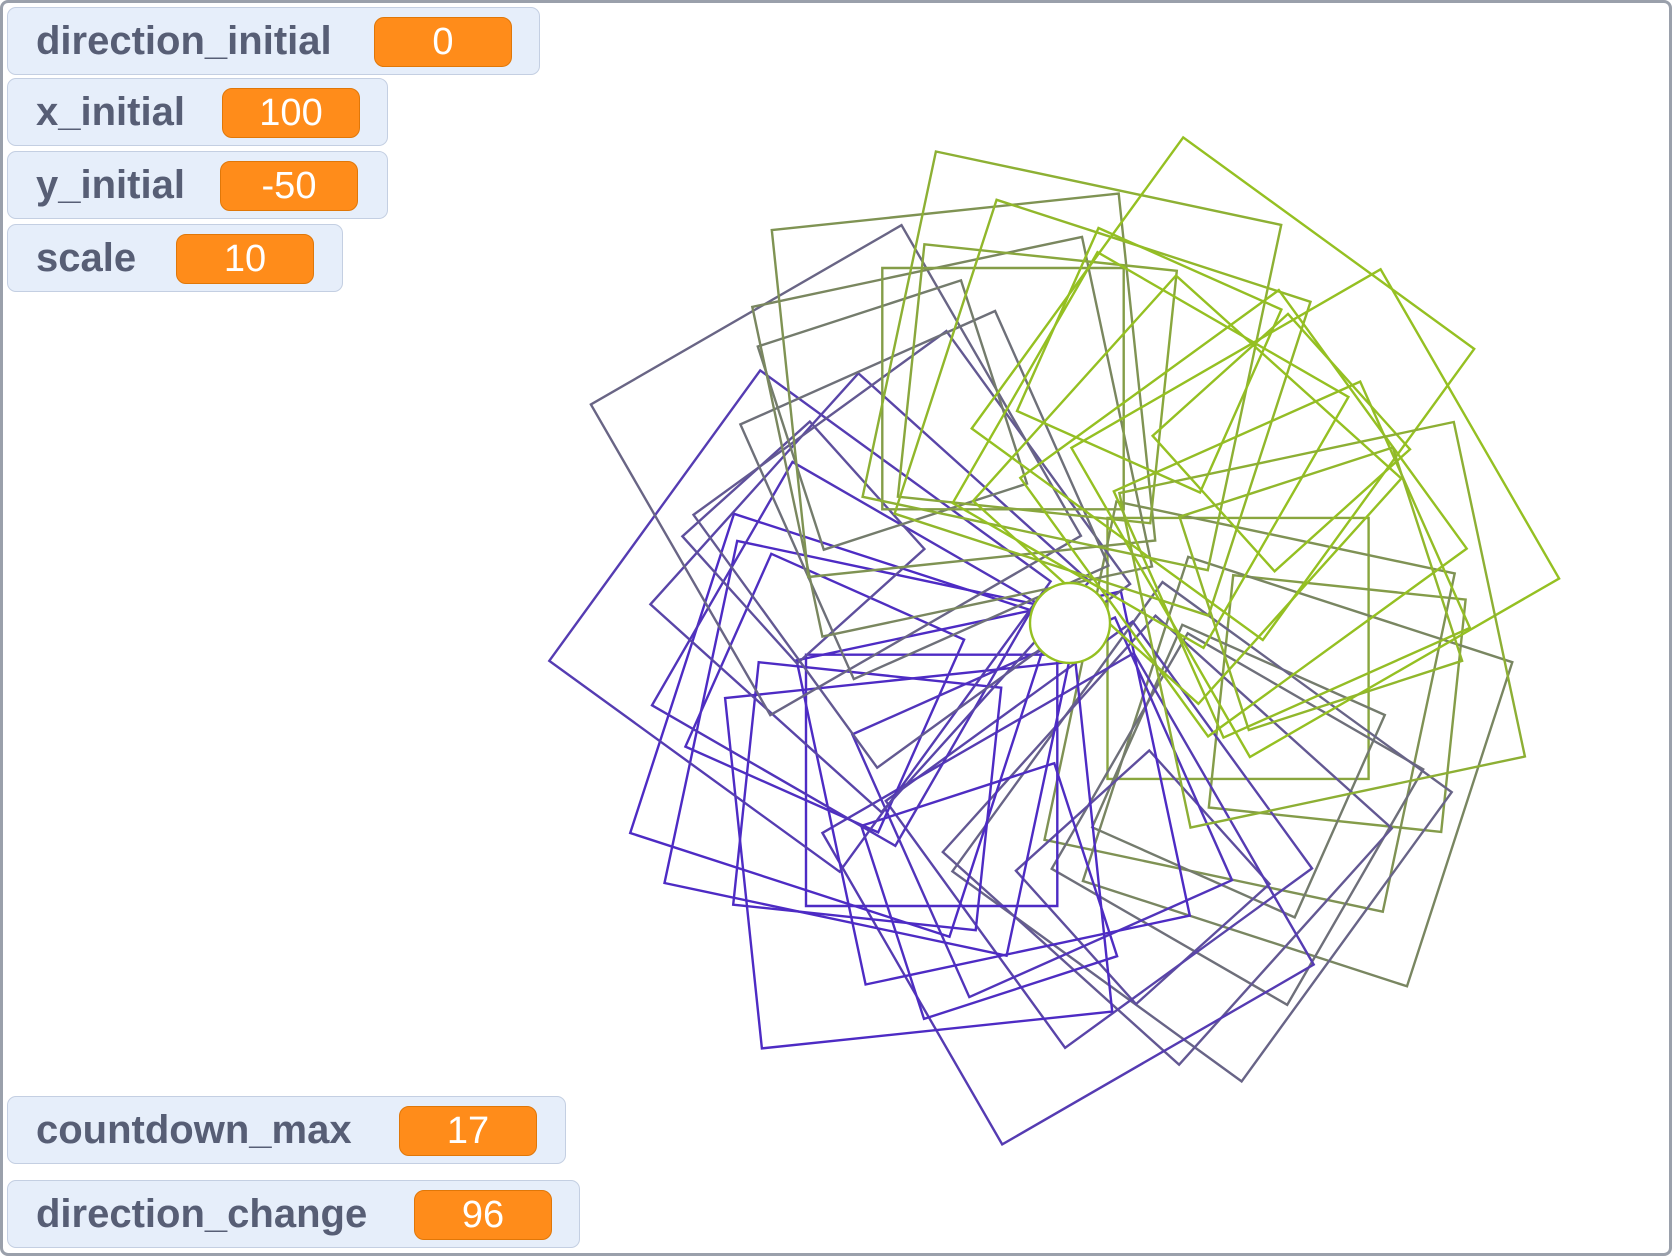 The height and width of the screenshot is (1256, 1672). Describe the element at coordinates (291, 113) in the screenshot. I see `monitor-value: 100` at that location.